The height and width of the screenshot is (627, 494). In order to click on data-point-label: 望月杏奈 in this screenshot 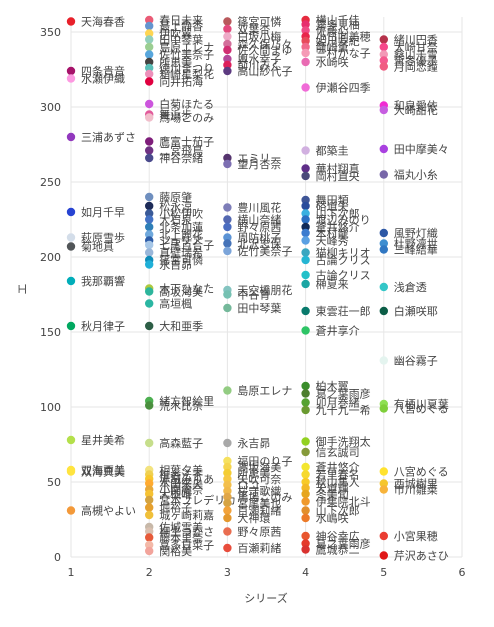, I will do `click(259, 164)`.